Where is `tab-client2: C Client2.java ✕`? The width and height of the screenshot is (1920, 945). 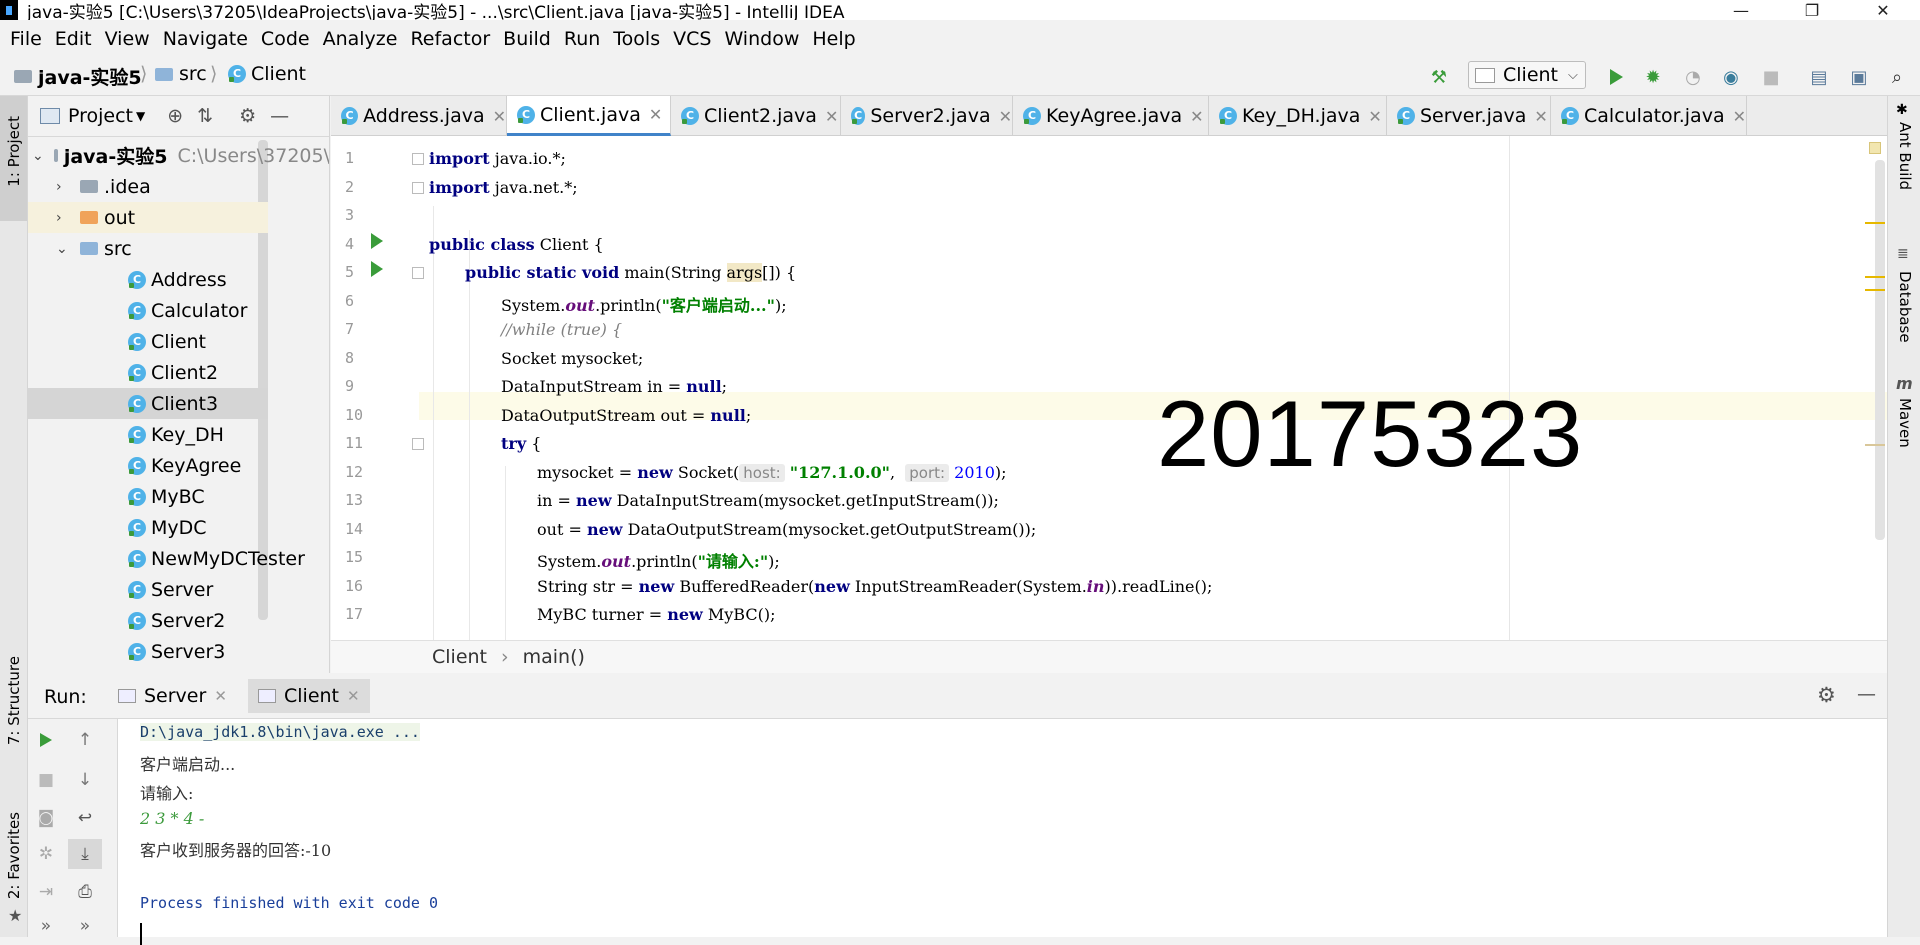
tab-client2: C Client2.java ✕ is located at coordinates (756, 116).